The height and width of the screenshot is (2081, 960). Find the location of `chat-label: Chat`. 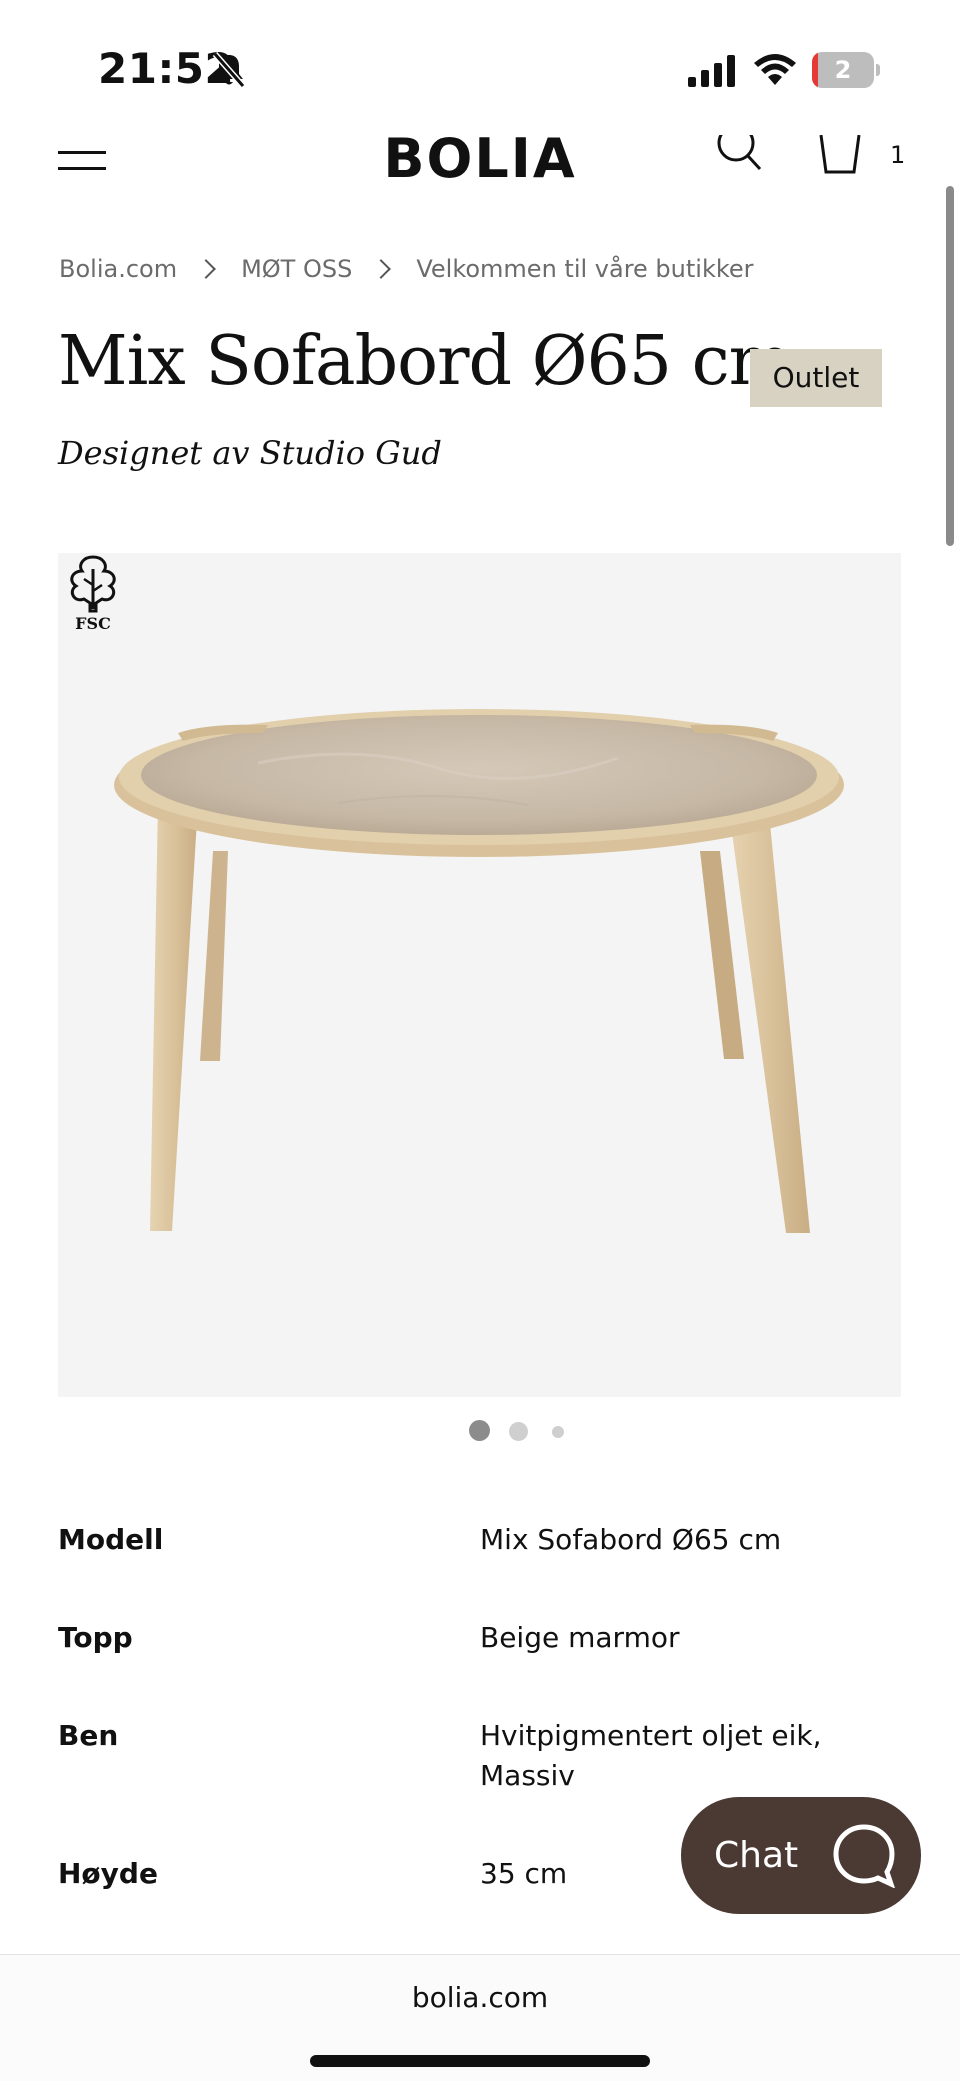

chat-label: Chat is located at coordinates (756, 1855).